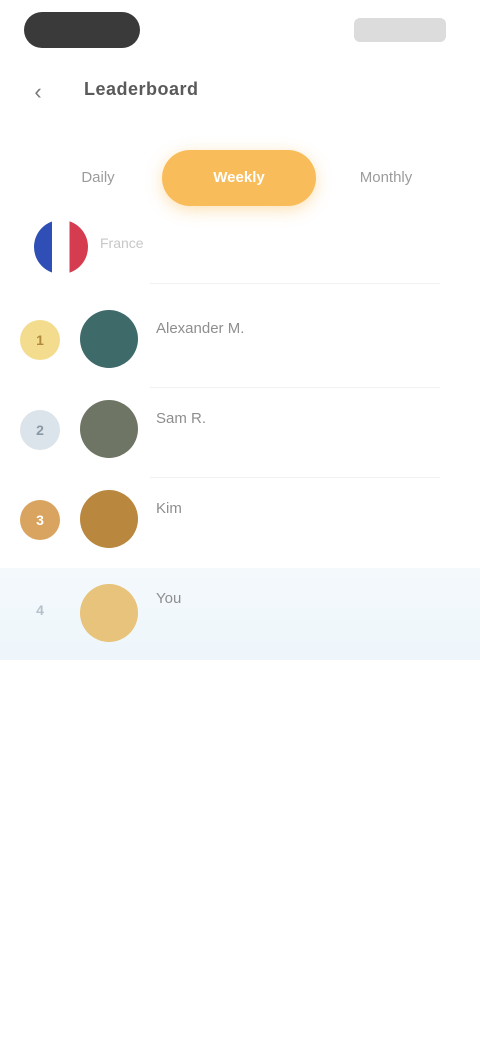 The height and width of the screenshot is (1040, 480). I want to click on rank-badge: 3, so click(40, 520).